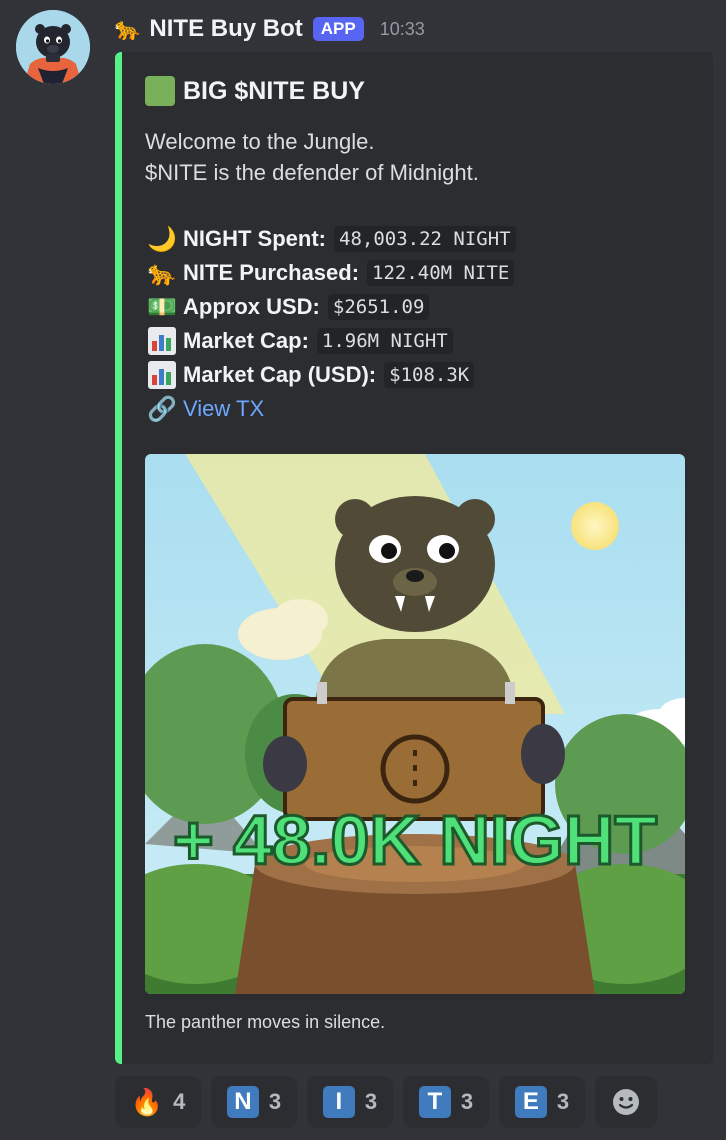 The height and width of the screenshot is (1140, 726). Describe the element at coordinates (338, 1102) in the screenshot. I see `regional-indicator-i-icon: I` at that location.